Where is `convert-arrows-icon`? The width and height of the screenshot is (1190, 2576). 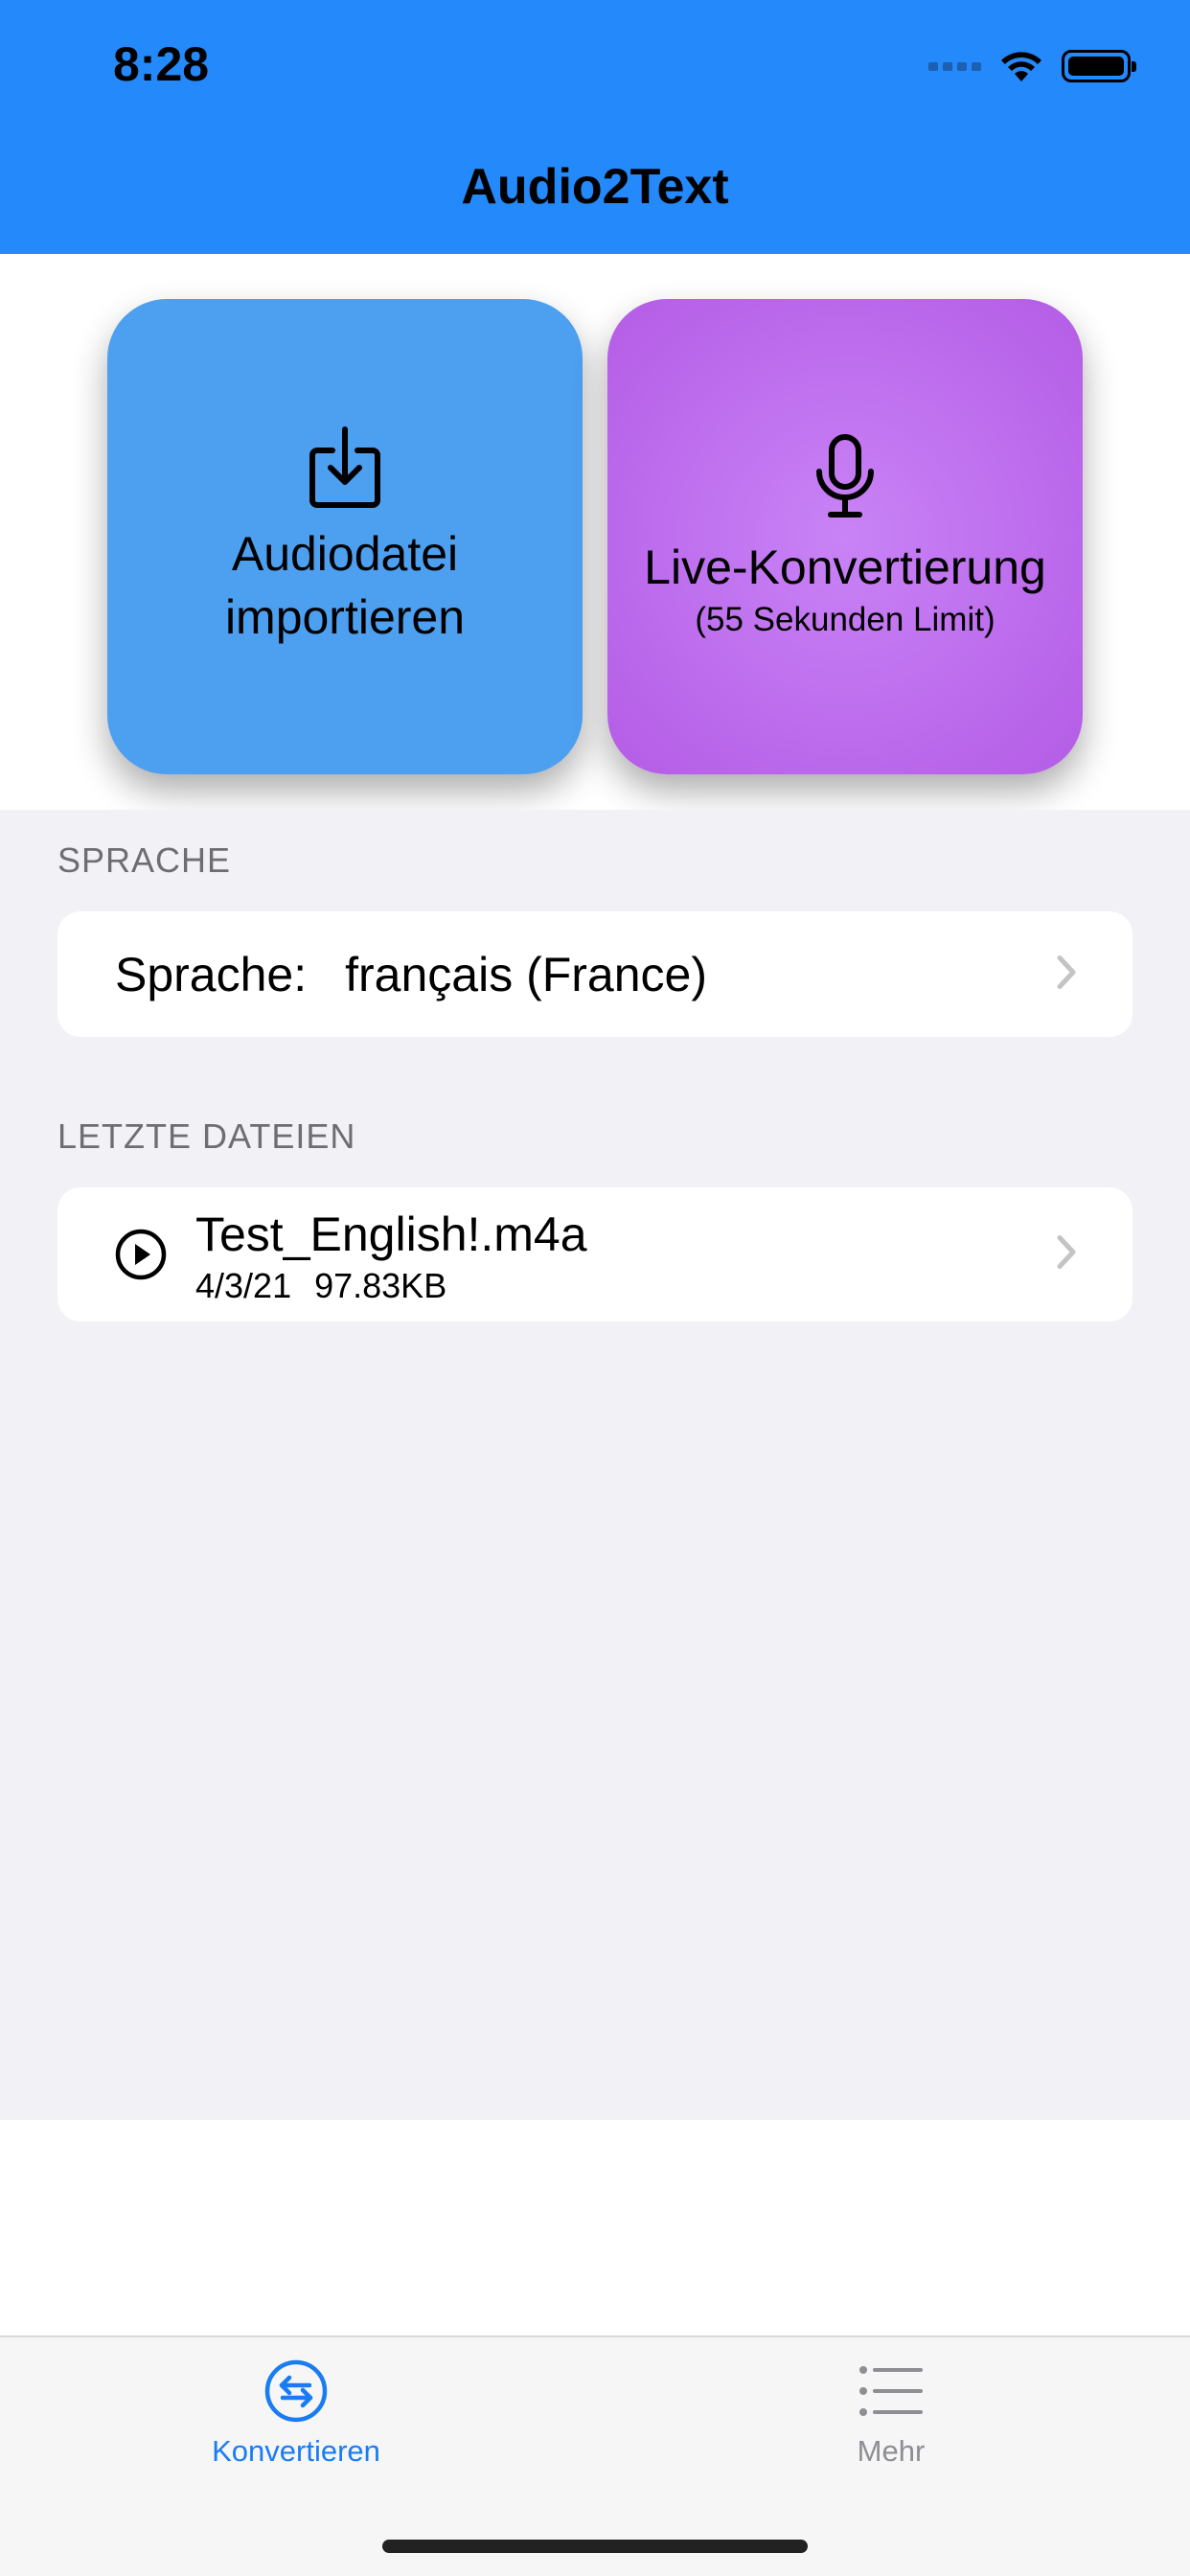 convert-arrows-icon is located at coordinates (296, 2393).